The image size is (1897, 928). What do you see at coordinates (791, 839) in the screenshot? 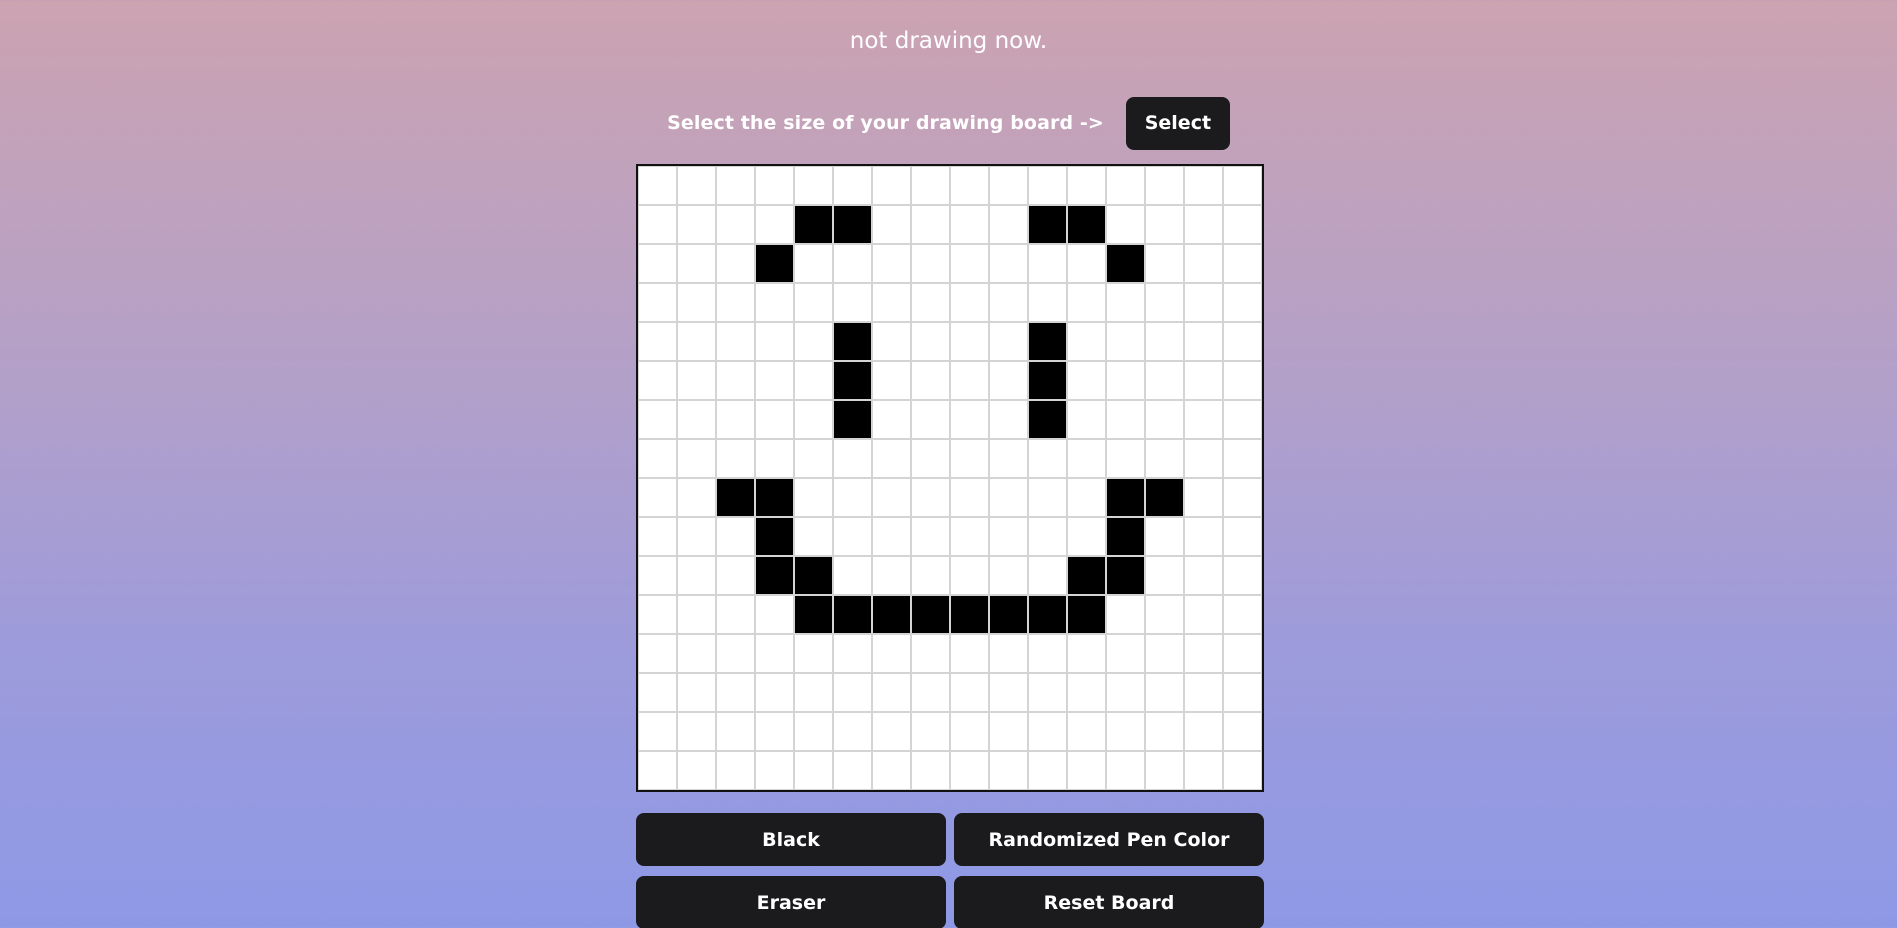
I see `black-pen-button: Black` at bounding box center [791, 839].